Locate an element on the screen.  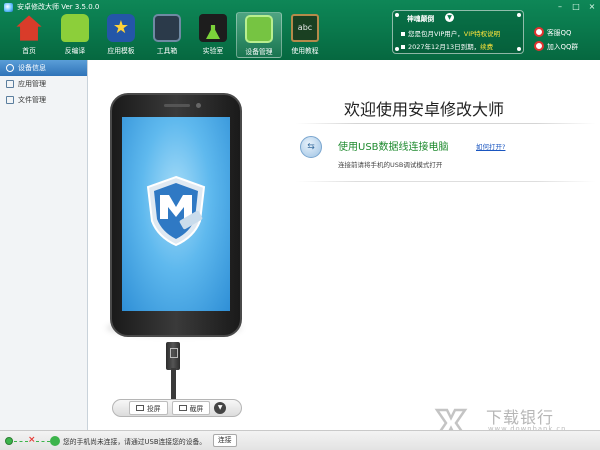
phone-action-bar: 投屏 截屏 ▼ is located at coordinates (177, 408).